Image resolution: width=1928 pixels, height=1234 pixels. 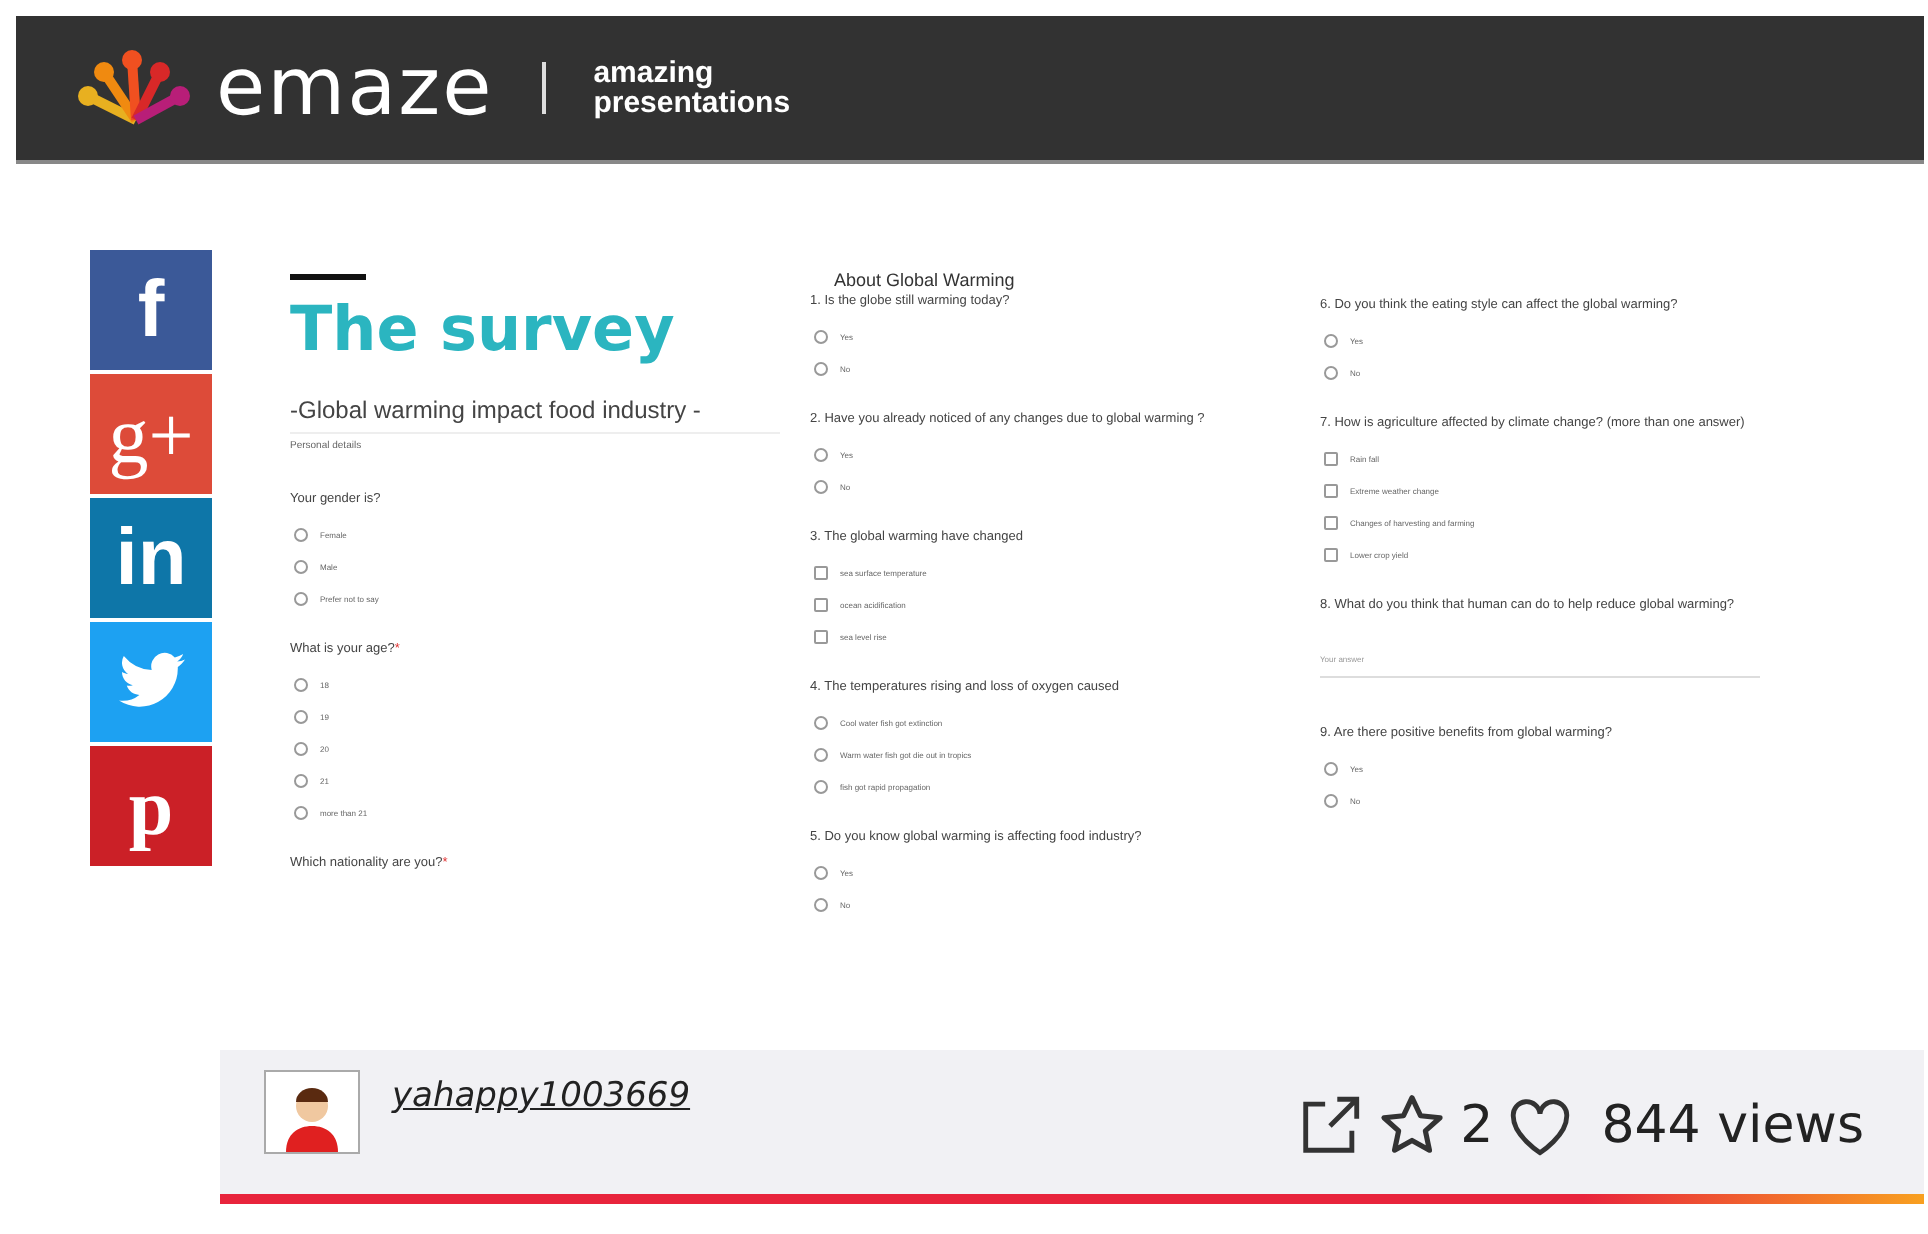 I want to click on share-button: f, so click(x=151, y=310).